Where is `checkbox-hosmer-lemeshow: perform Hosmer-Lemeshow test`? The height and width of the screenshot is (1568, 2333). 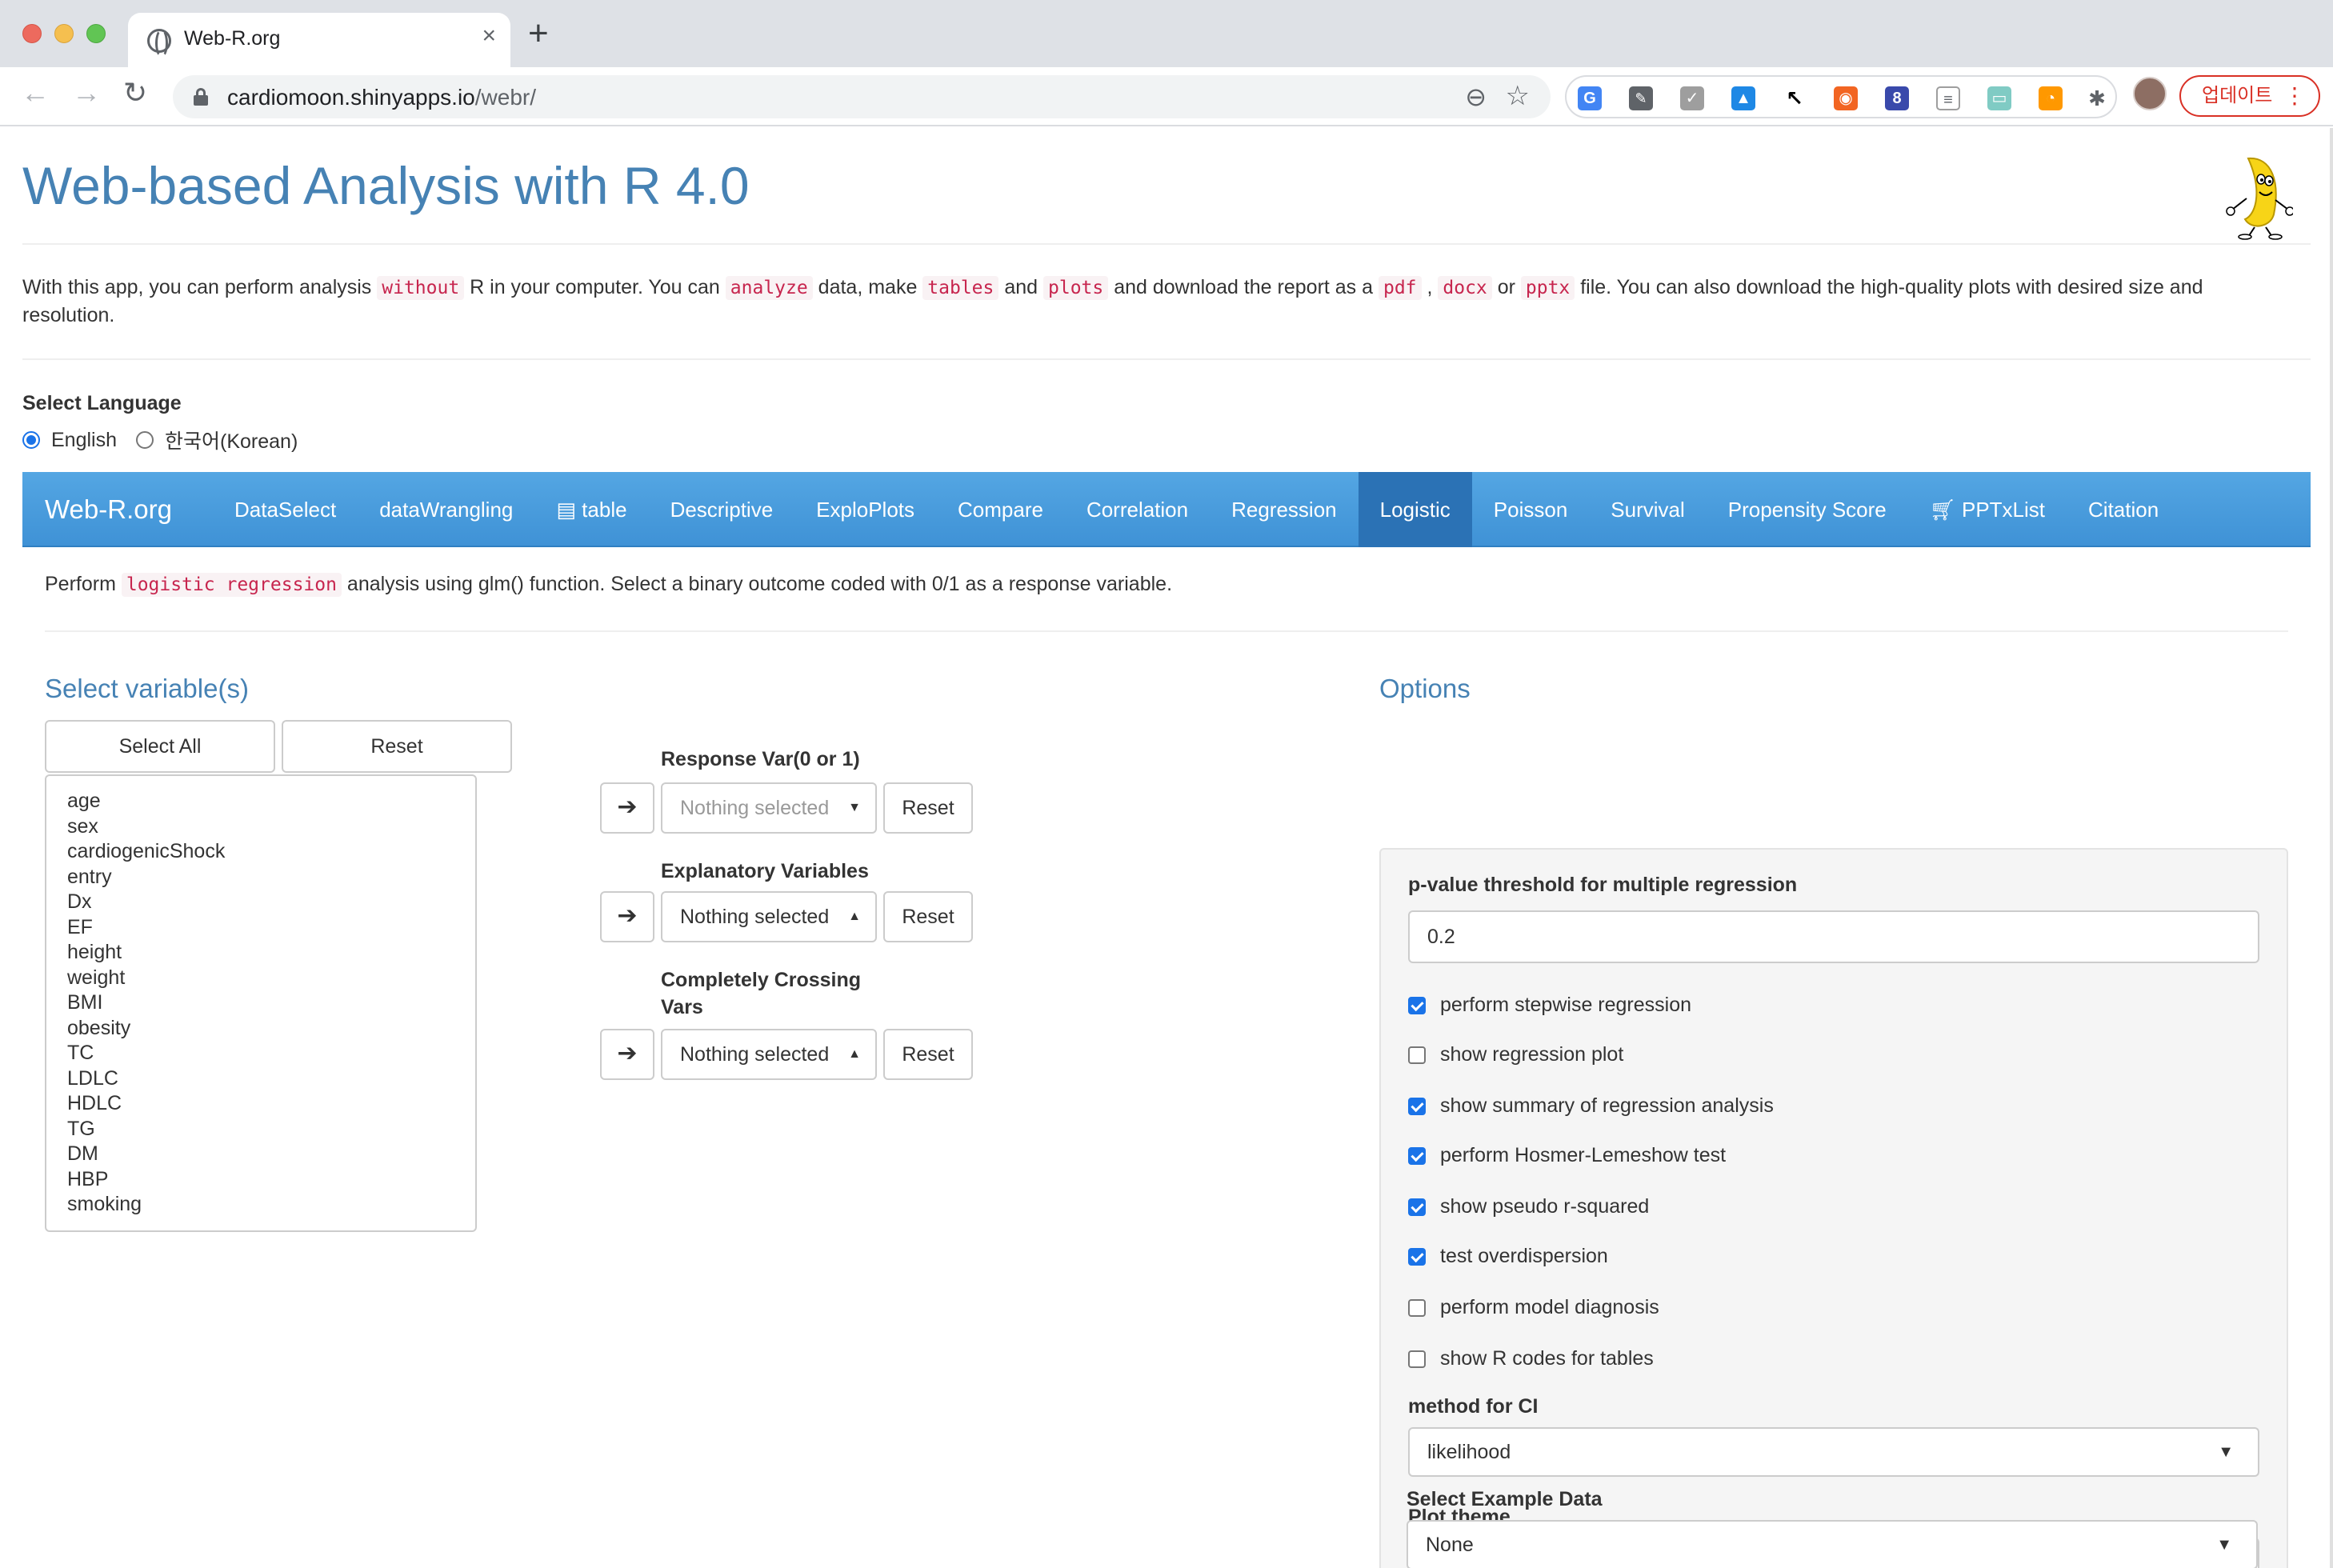 checkbox-hosmer-lemeshow: perform Hosmer-Lemeshow test is located at coordinates (1567, 1155).